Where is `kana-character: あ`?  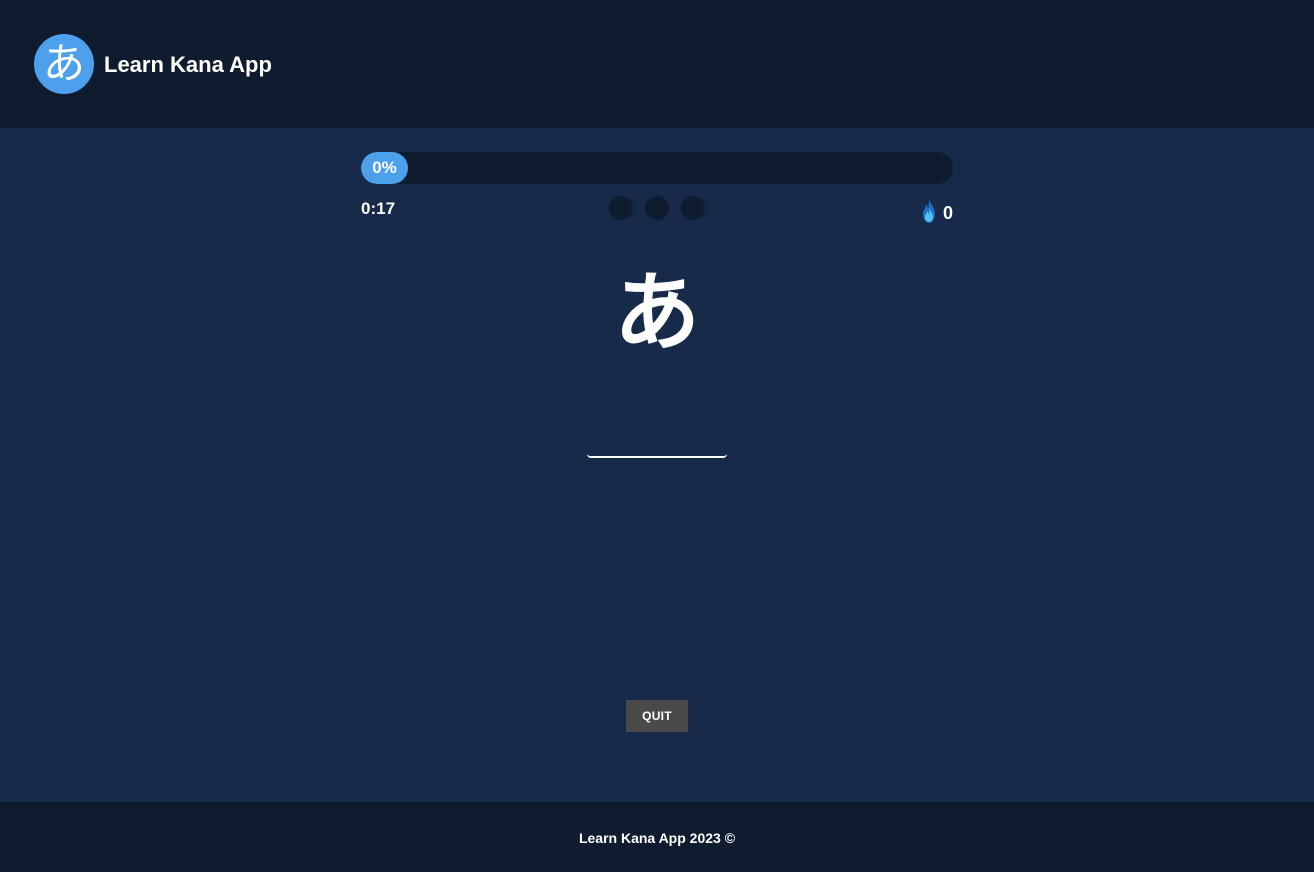 kana-character: あ is located at coordinates (657, 313).